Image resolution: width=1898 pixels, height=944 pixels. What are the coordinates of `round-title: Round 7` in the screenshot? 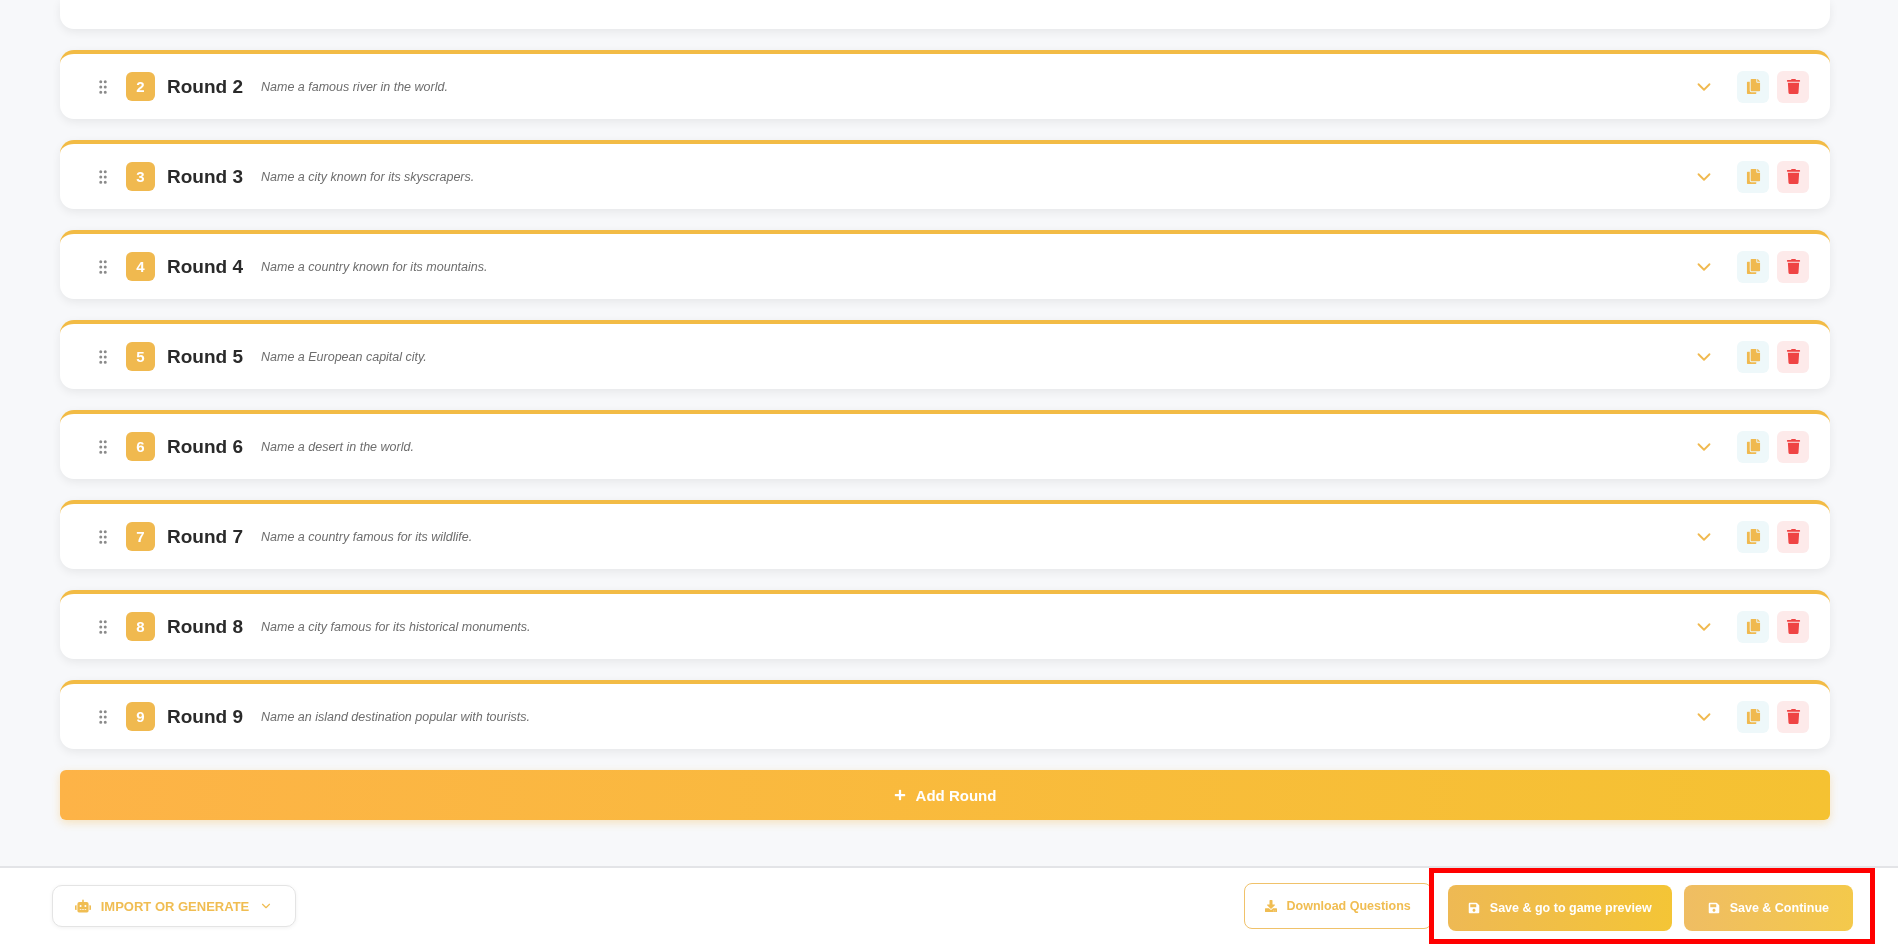 It's located at (205, 536).